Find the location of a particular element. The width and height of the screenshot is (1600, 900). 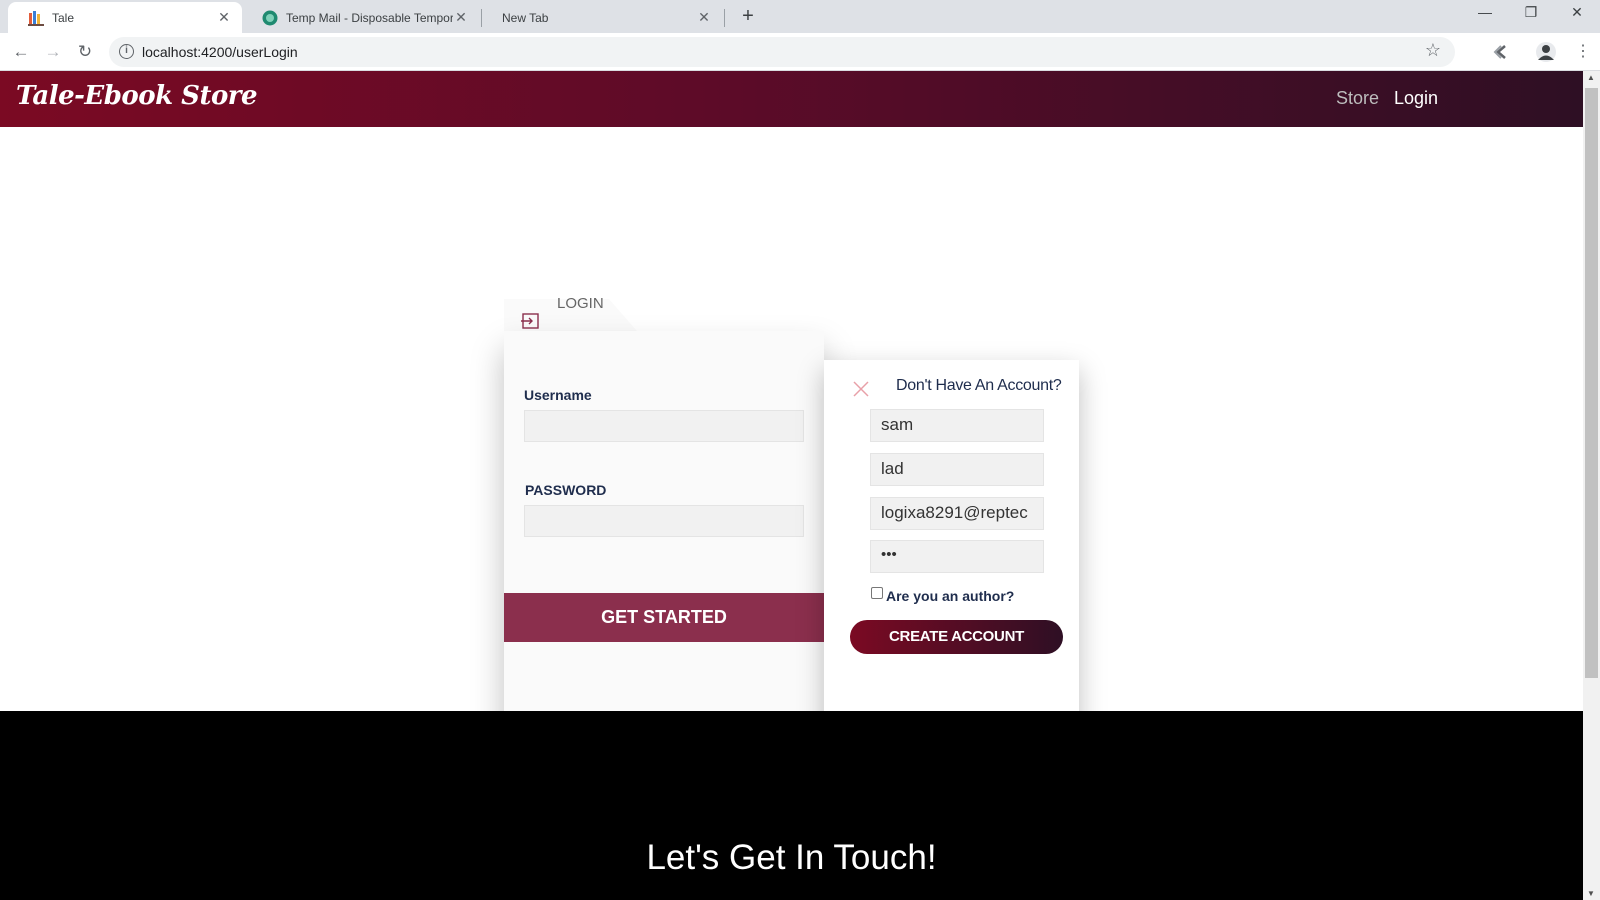

books-favicon-icon is located at coordinates (36, 18).